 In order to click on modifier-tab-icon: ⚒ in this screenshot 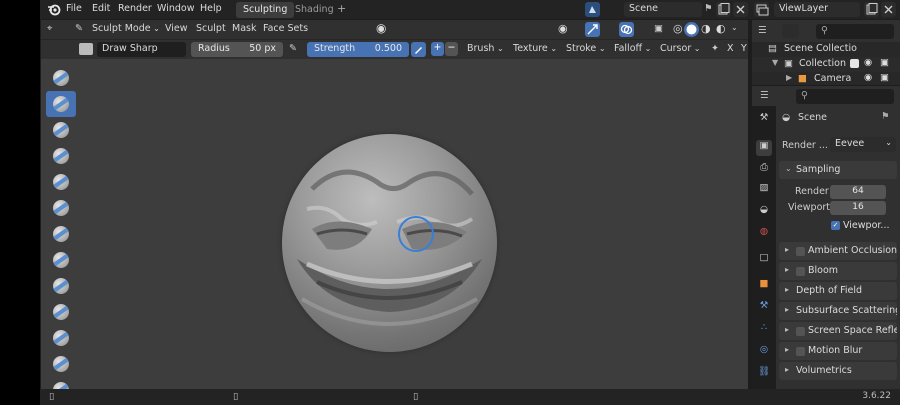, I will do `click(764, 308)`.